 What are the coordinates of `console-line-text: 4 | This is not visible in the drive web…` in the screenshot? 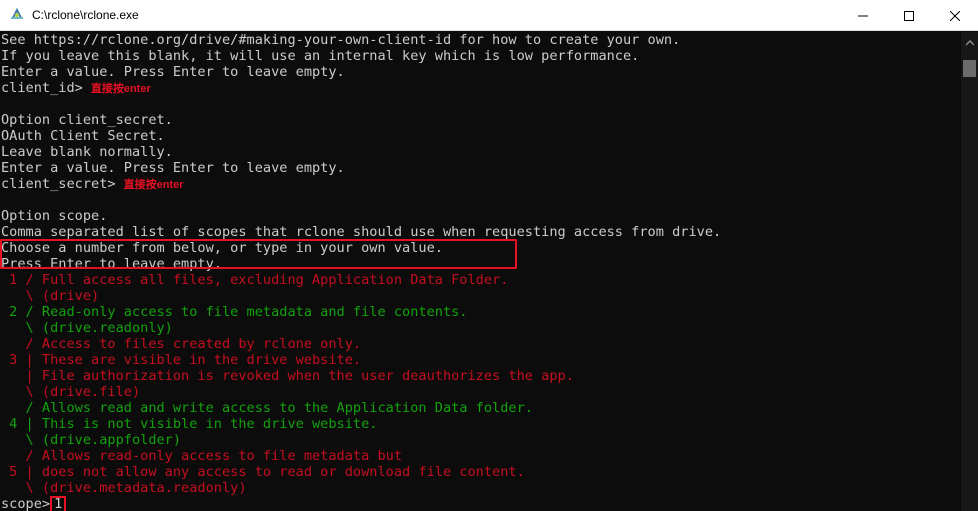 It's located at (189, 424).